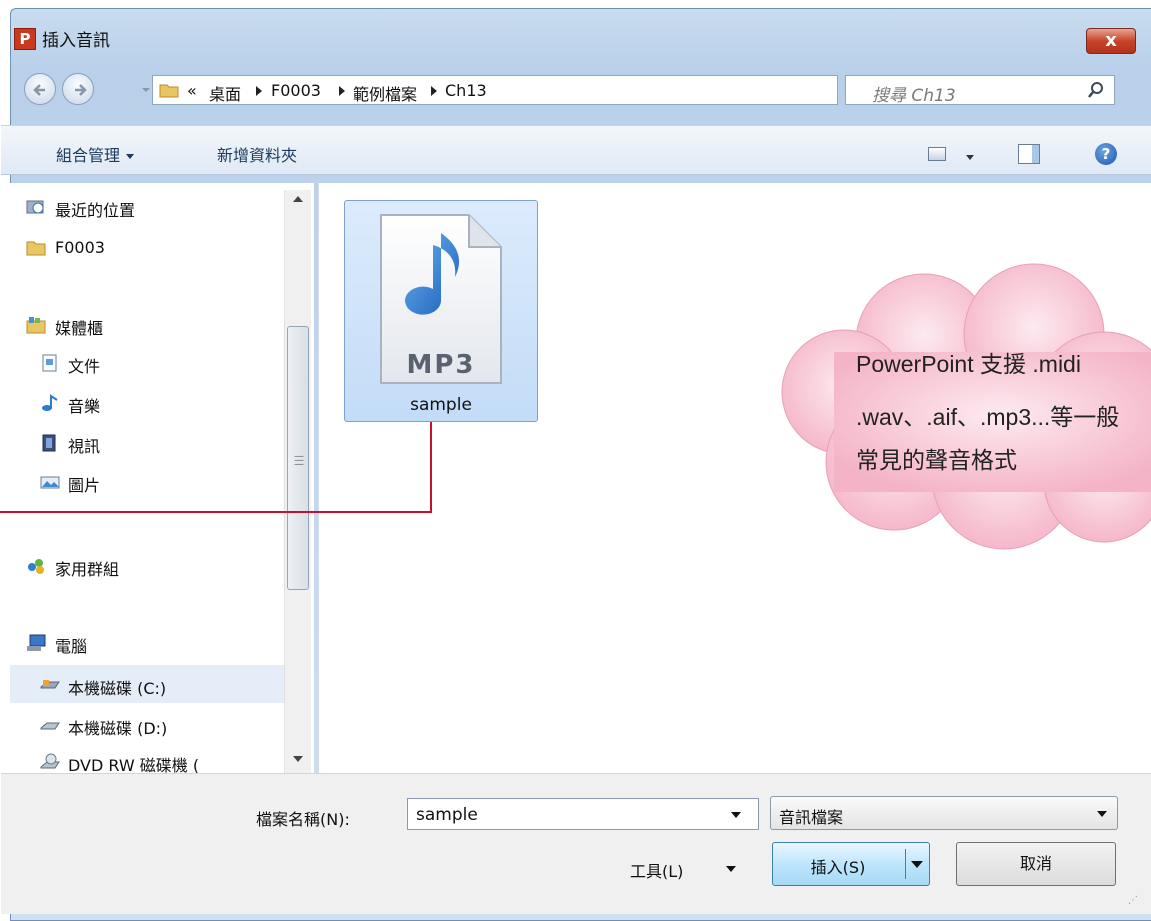  I want to click on nav-item-recent-places: 最近的位置, so click(95, 209).